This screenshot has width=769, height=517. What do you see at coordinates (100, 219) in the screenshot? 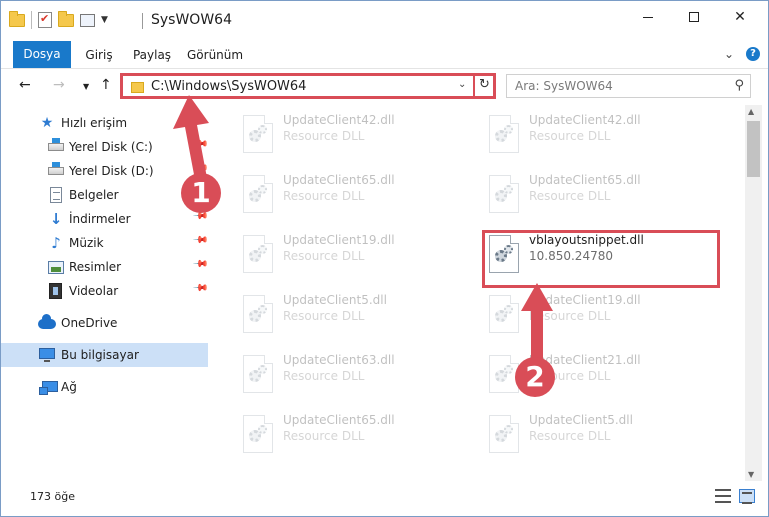
I see `sidebar-item-label: İndirmeler` at bounding box center [100, 219].